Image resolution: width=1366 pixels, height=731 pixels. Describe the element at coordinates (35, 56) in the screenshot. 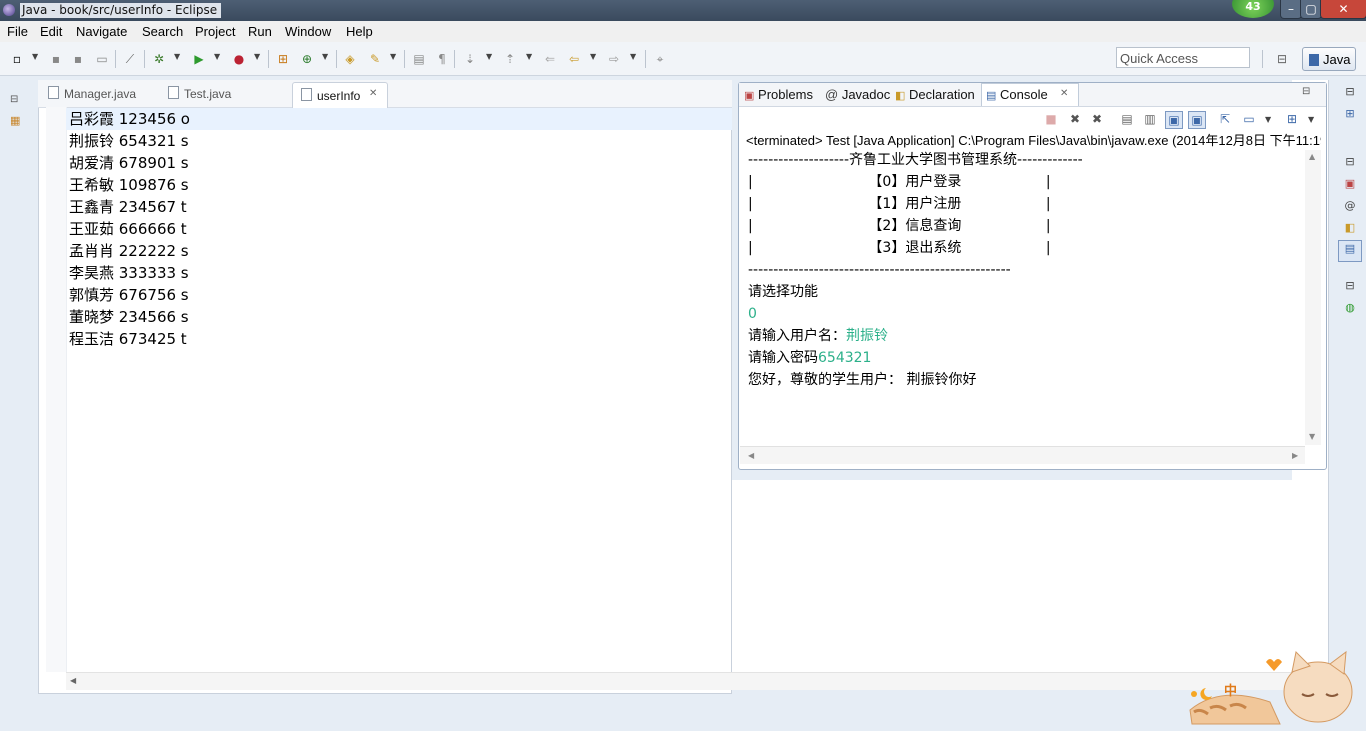

I see `new-dropdown-icon: ▼` at that location.